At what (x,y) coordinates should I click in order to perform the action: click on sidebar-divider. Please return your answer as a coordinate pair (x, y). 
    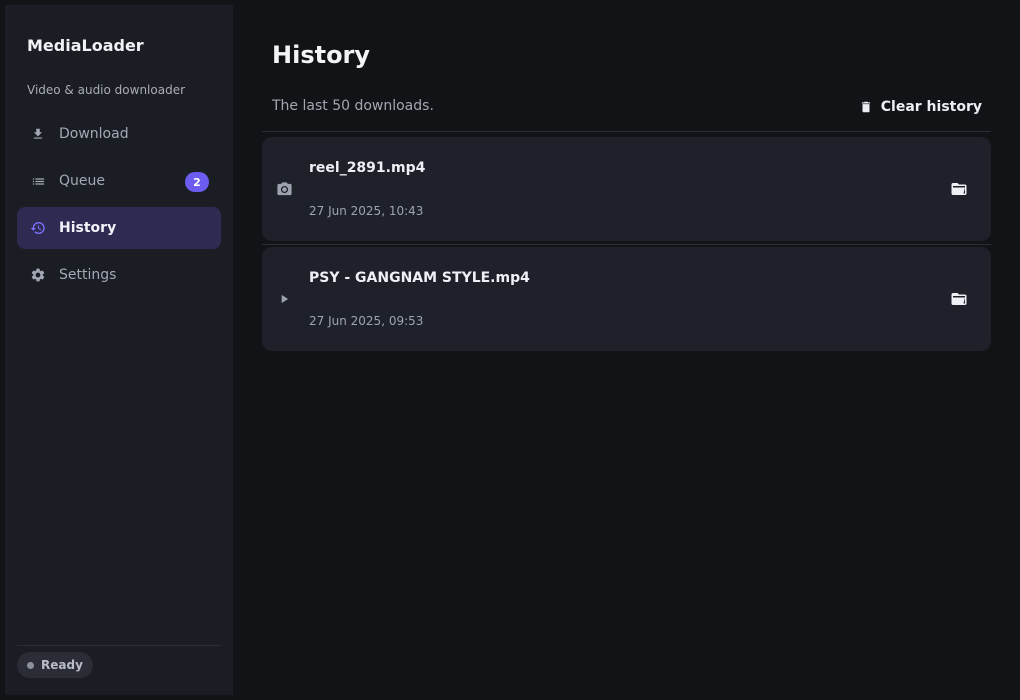
    Looking at the image, I should click on (119, 645).